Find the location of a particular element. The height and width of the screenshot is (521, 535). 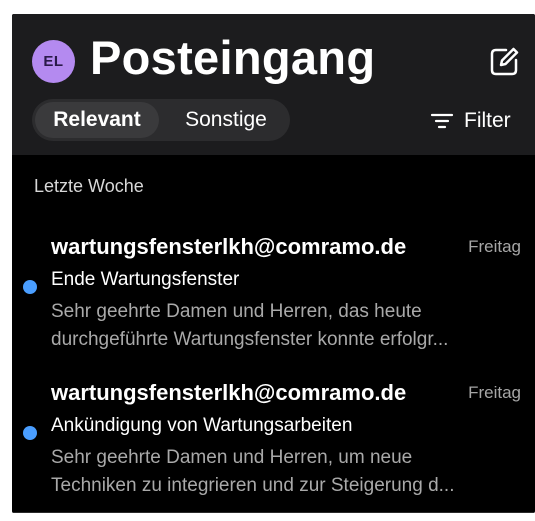

filter-label: Filter is located at coordinates (487, 120).